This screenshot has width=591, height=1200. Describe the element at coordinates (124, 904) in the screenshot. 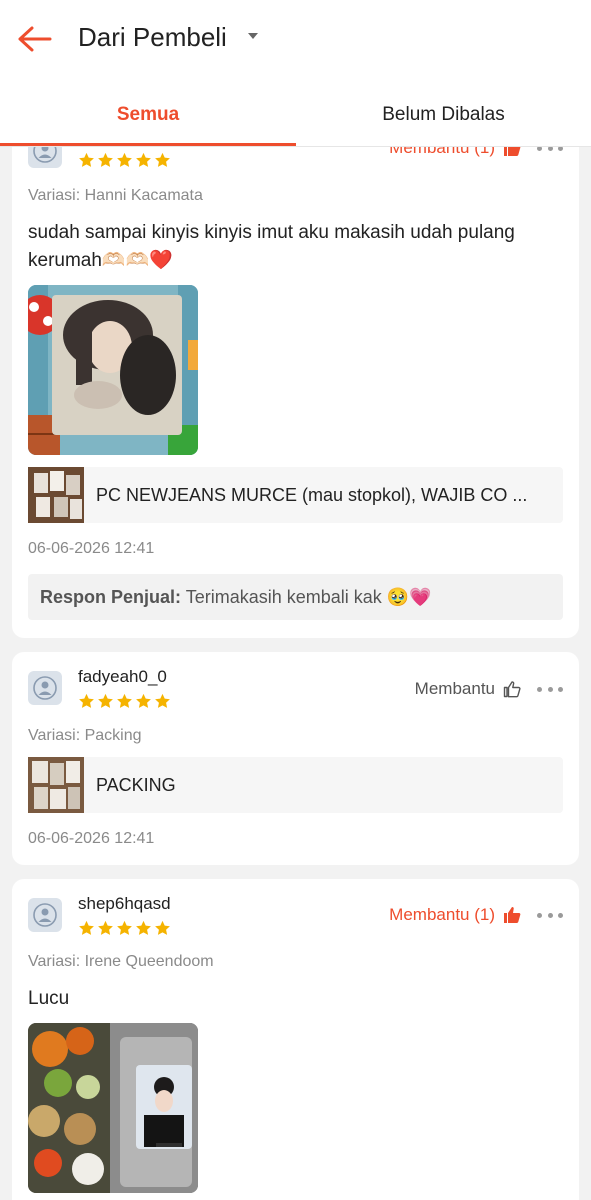

I see `reviewer-username: shep6hqasd` at that location.